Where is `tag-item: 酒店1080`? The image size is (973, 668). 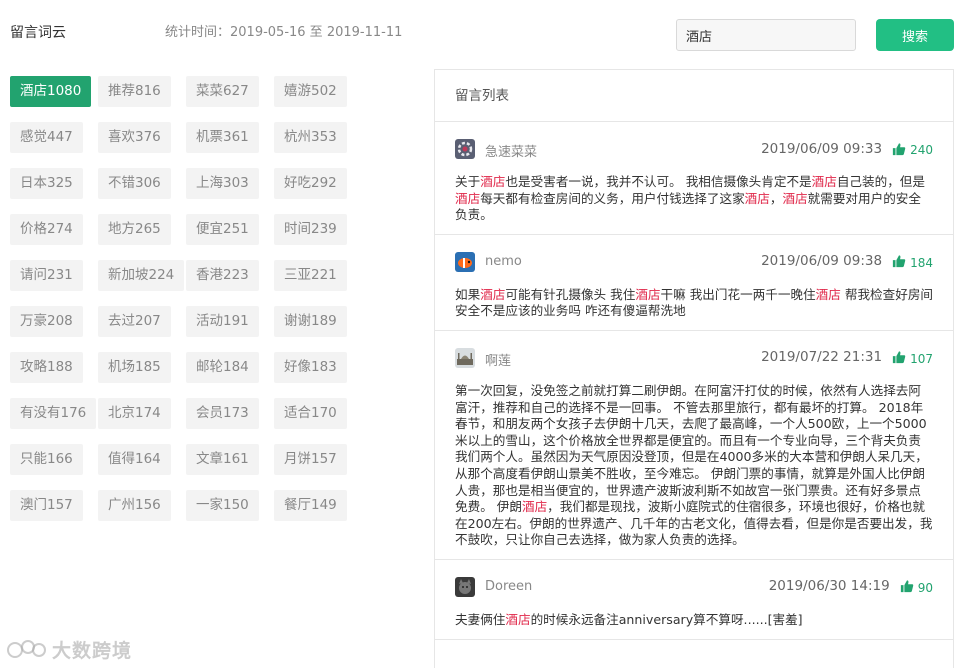
tag-item: 酒店1080 is located at coordinates (51, 91).